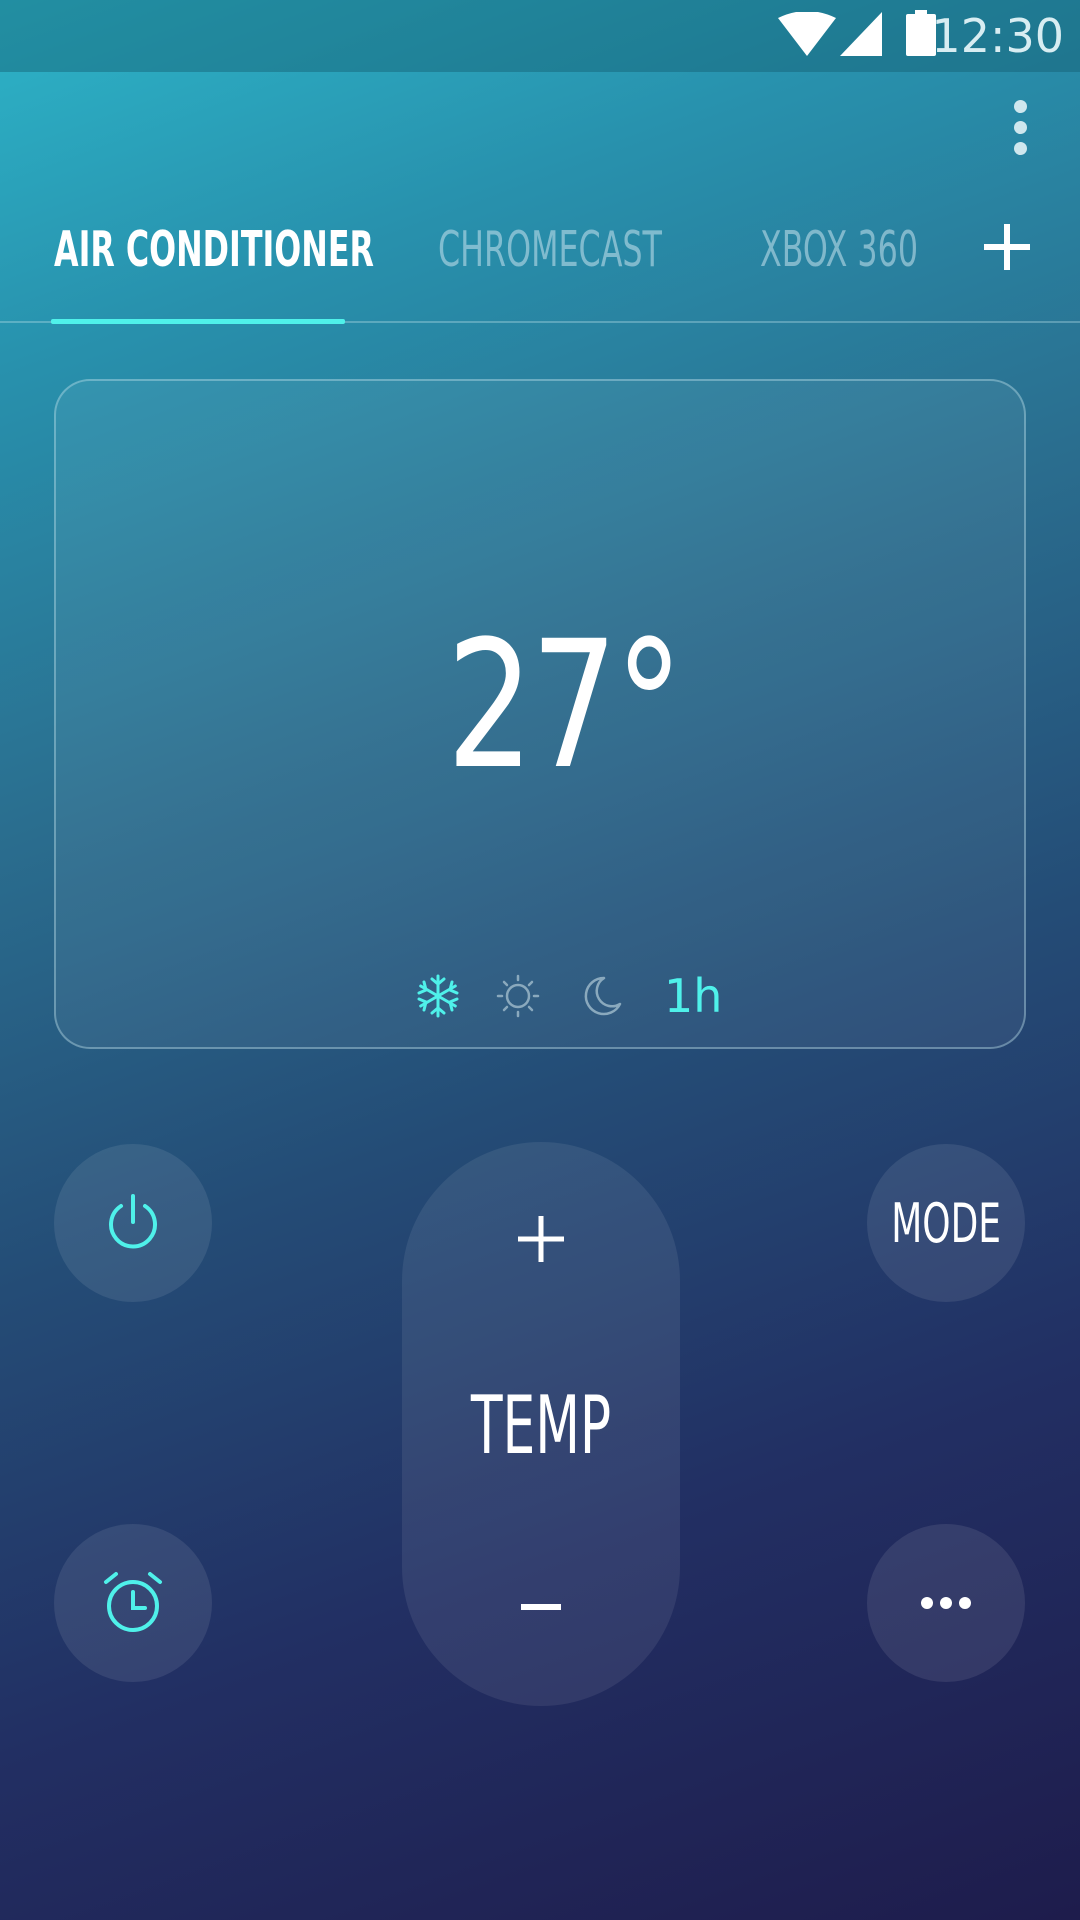 The width and height of the screenshot is (1080, 1920). Describe the element at coordinates (550, 250) in the screenshot. I see `tab-chromecast: CHROMECAST` at that location.